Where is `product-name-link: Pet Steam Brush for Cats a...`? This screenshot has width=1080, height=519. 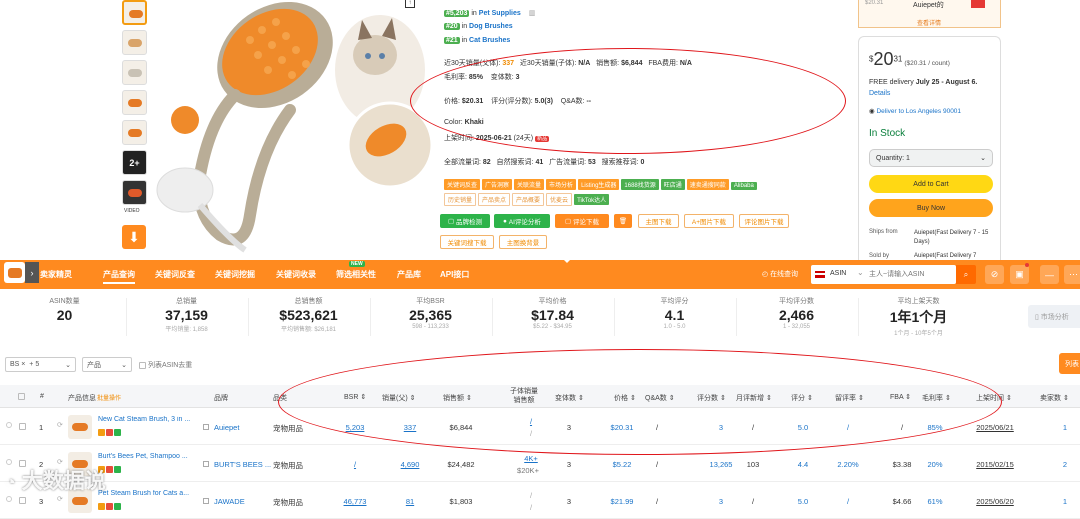
product-name-link: Pet Steam Brush for Cats a... is located at coordinates (146, 493).